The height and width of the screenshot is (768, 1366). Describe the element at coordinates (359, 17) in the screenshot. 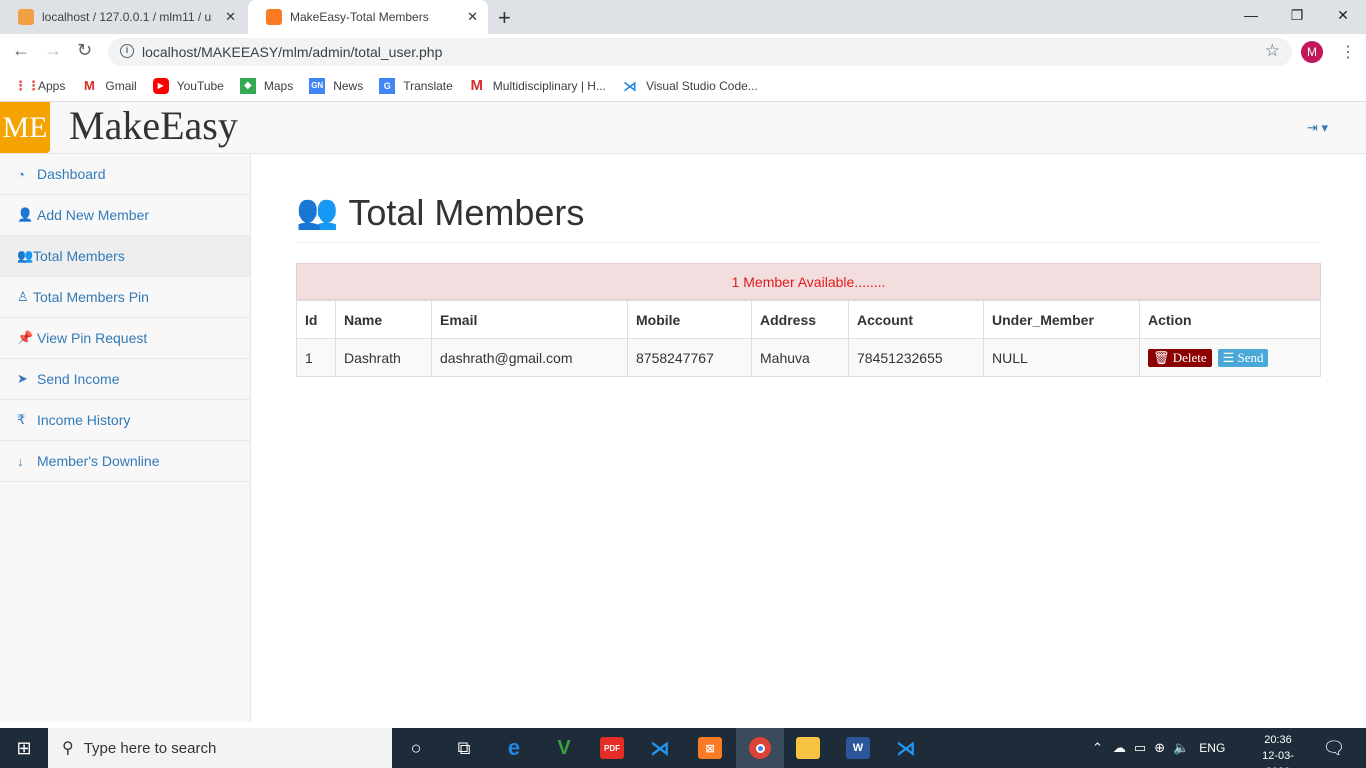

I see `tab-title: MakeEasy-Total Members` at that location.